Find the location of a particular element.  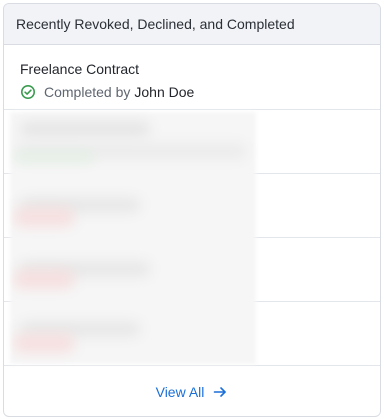

status-line: Completed by John Doe is located at coordinates (200, 92).